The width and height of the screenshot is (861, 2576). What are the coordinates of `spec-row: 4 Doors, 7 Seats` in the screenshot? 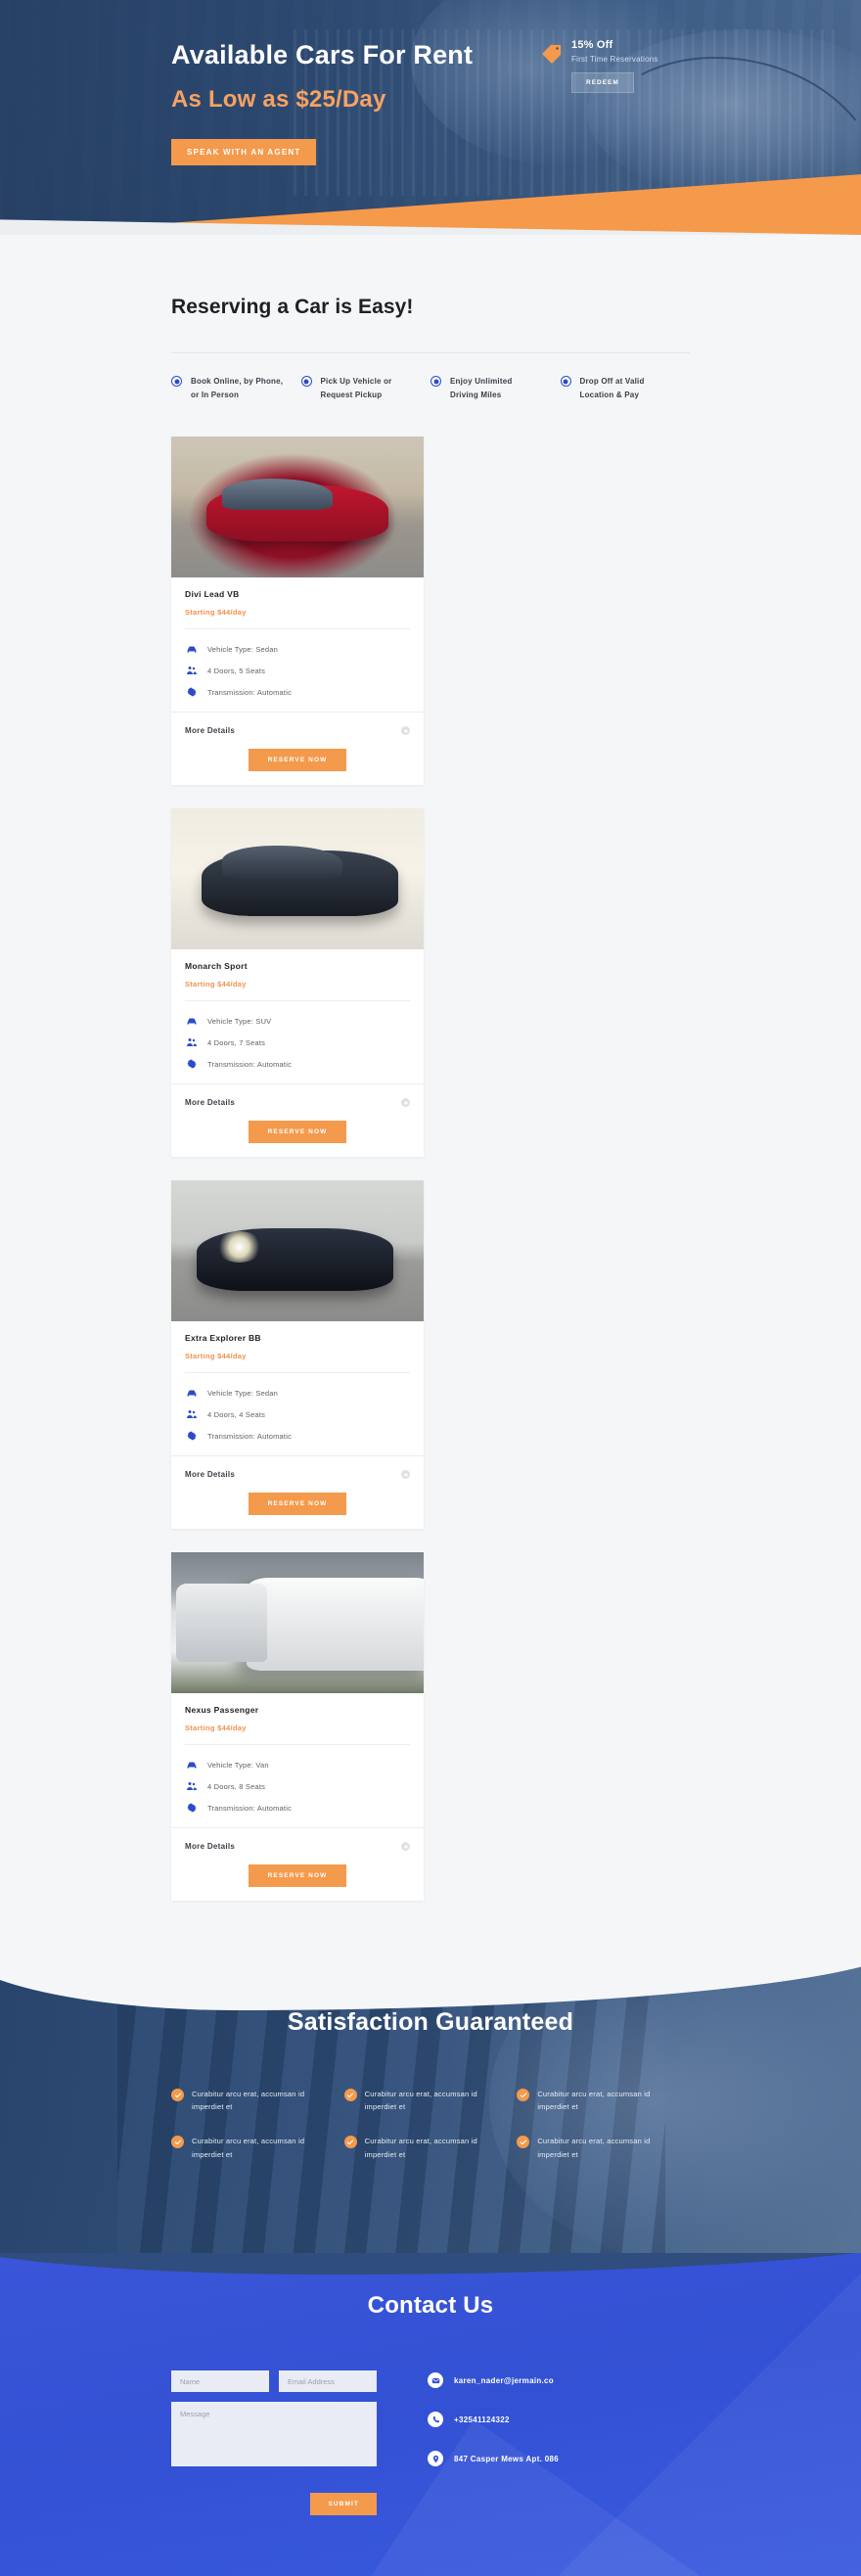 It's located at (297, 1042).